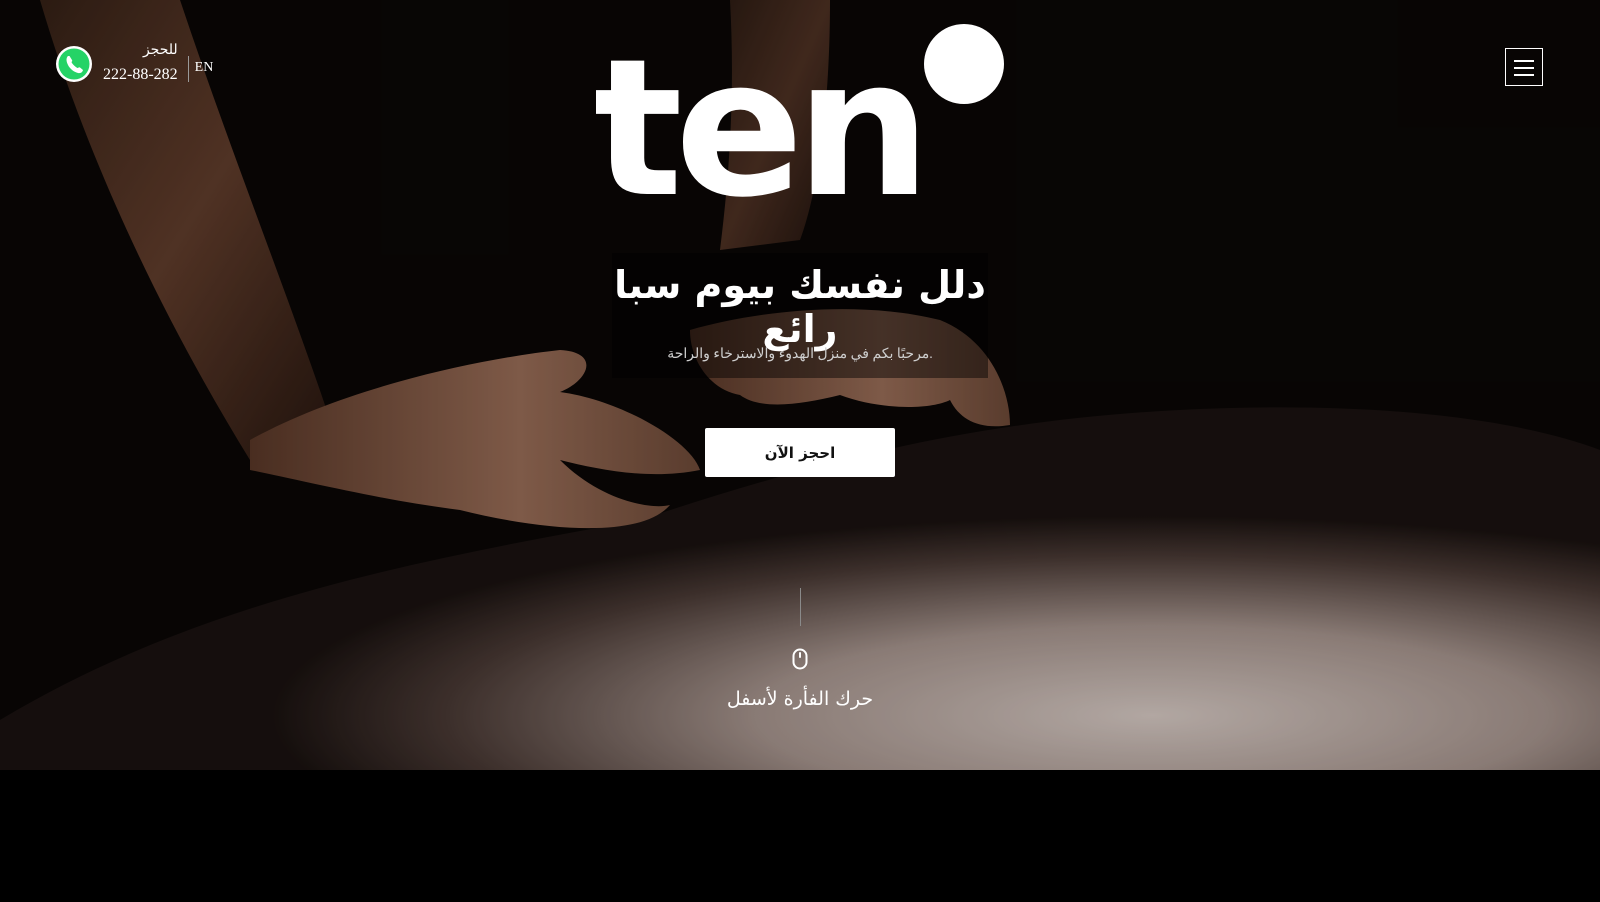  Describe the element at coordinates (160, 50) in the screenshot. I see `booking-label: للحجز` at that location.